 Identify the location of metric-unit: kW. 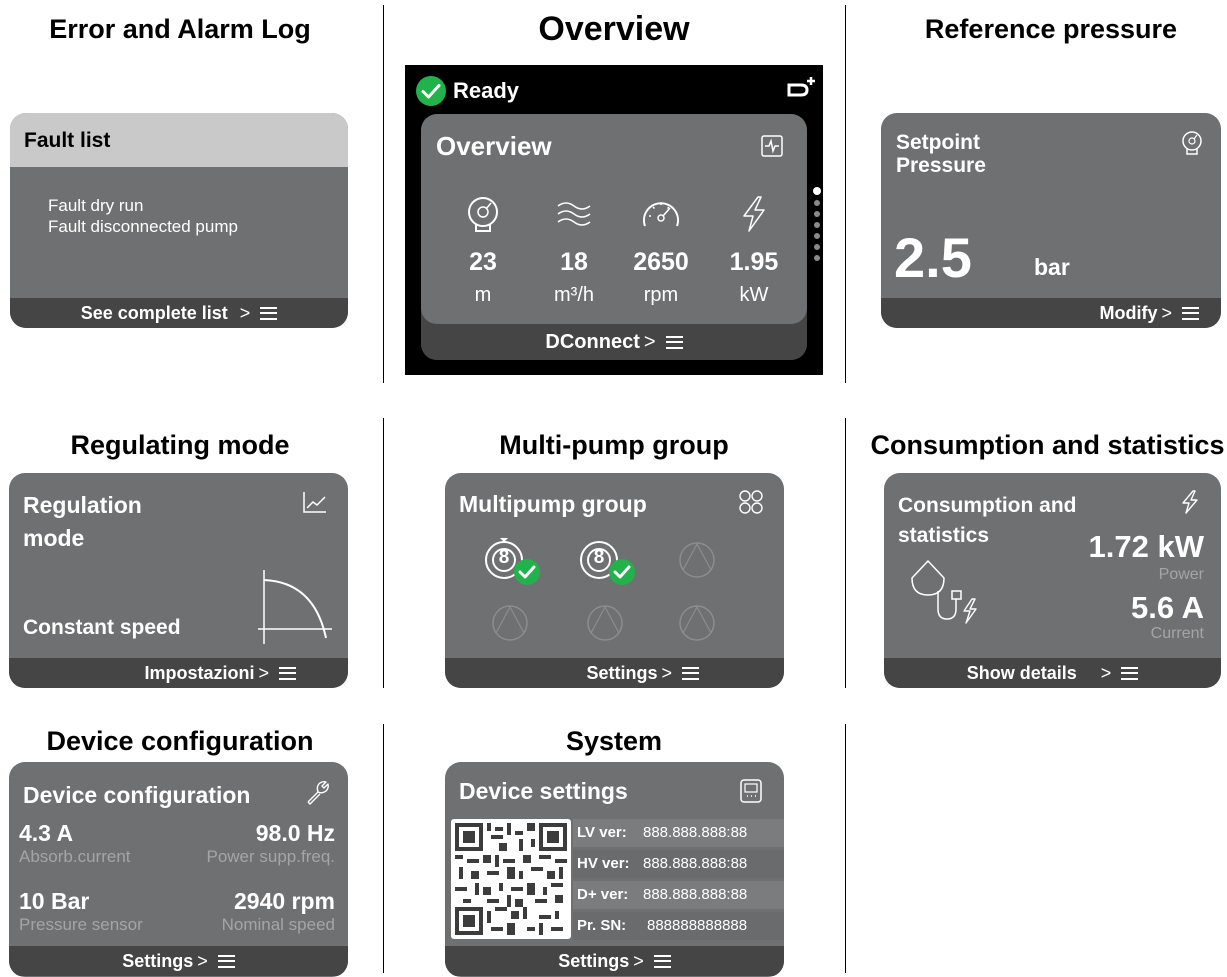
(754, 295).